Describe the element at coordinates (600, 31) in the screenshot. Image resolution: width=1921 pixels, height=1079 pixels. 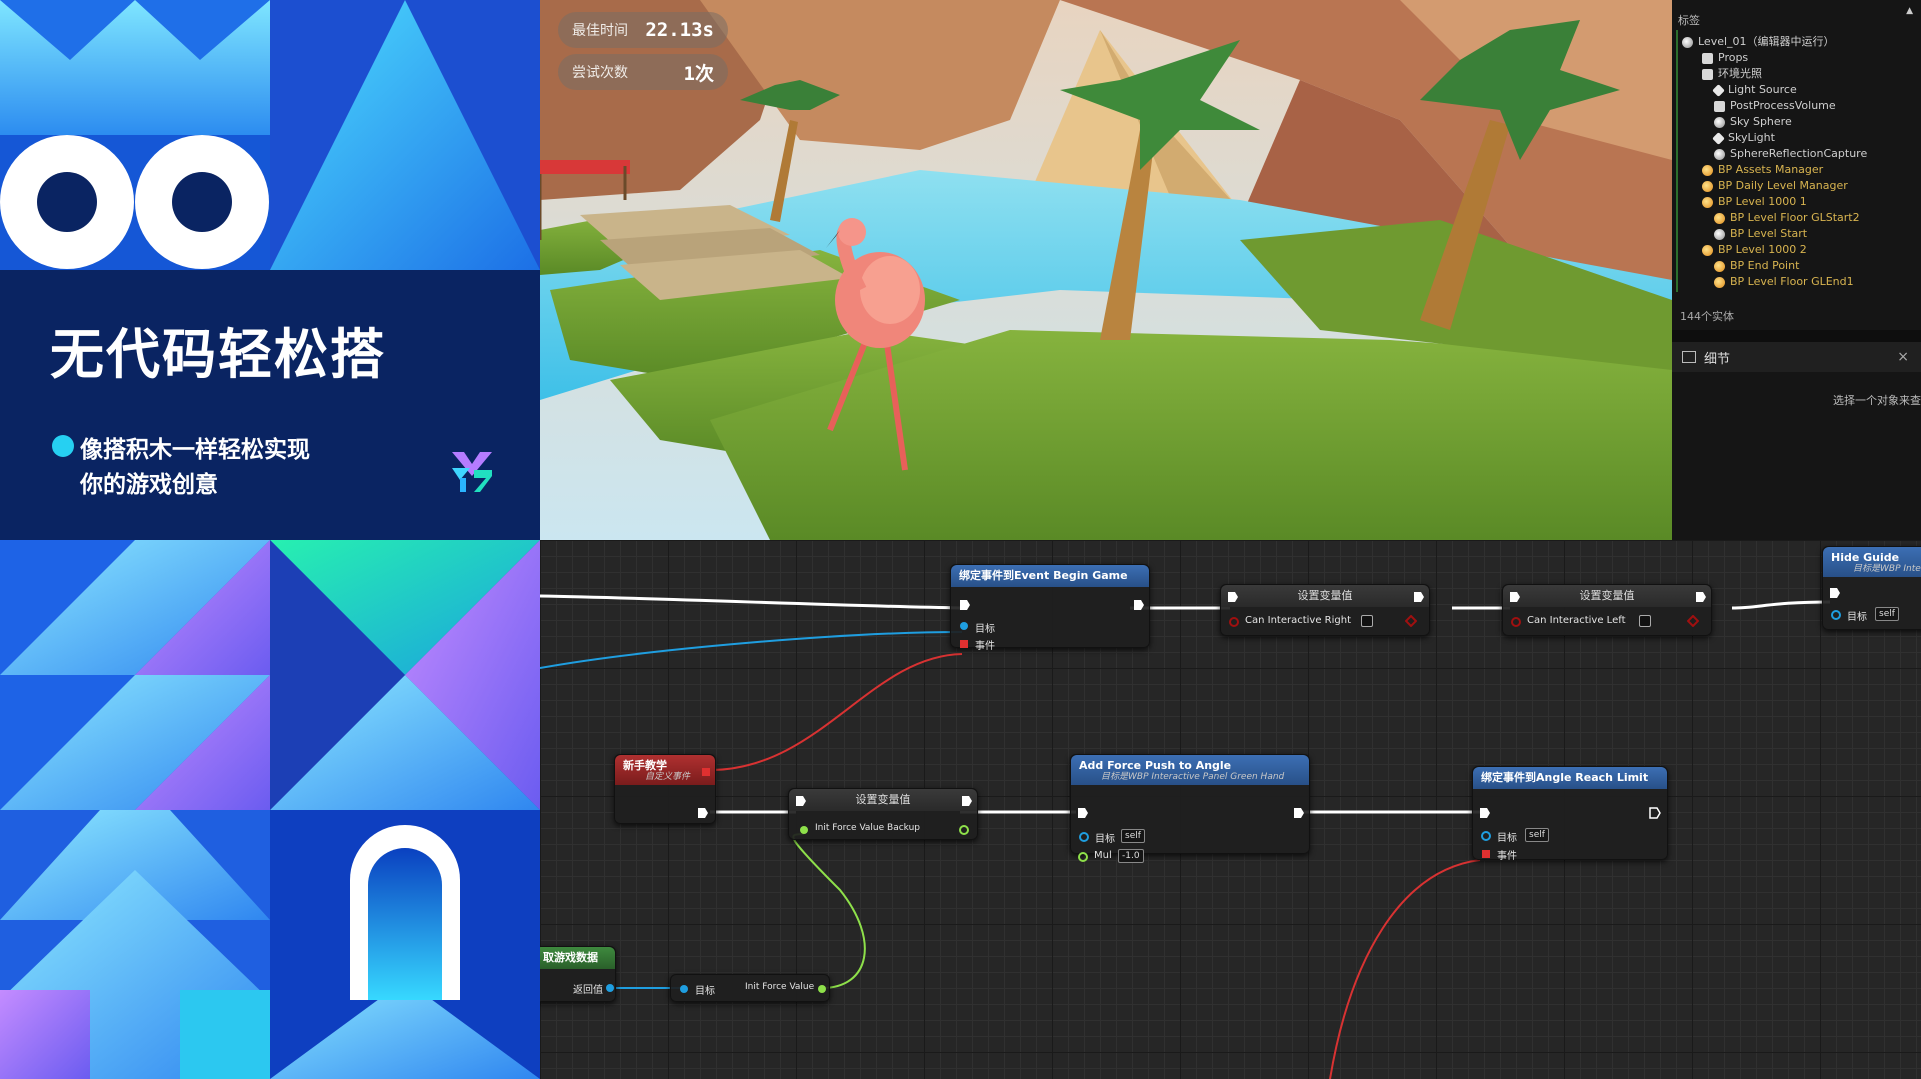
I see `best-time-label: 最佳时间` at that location.